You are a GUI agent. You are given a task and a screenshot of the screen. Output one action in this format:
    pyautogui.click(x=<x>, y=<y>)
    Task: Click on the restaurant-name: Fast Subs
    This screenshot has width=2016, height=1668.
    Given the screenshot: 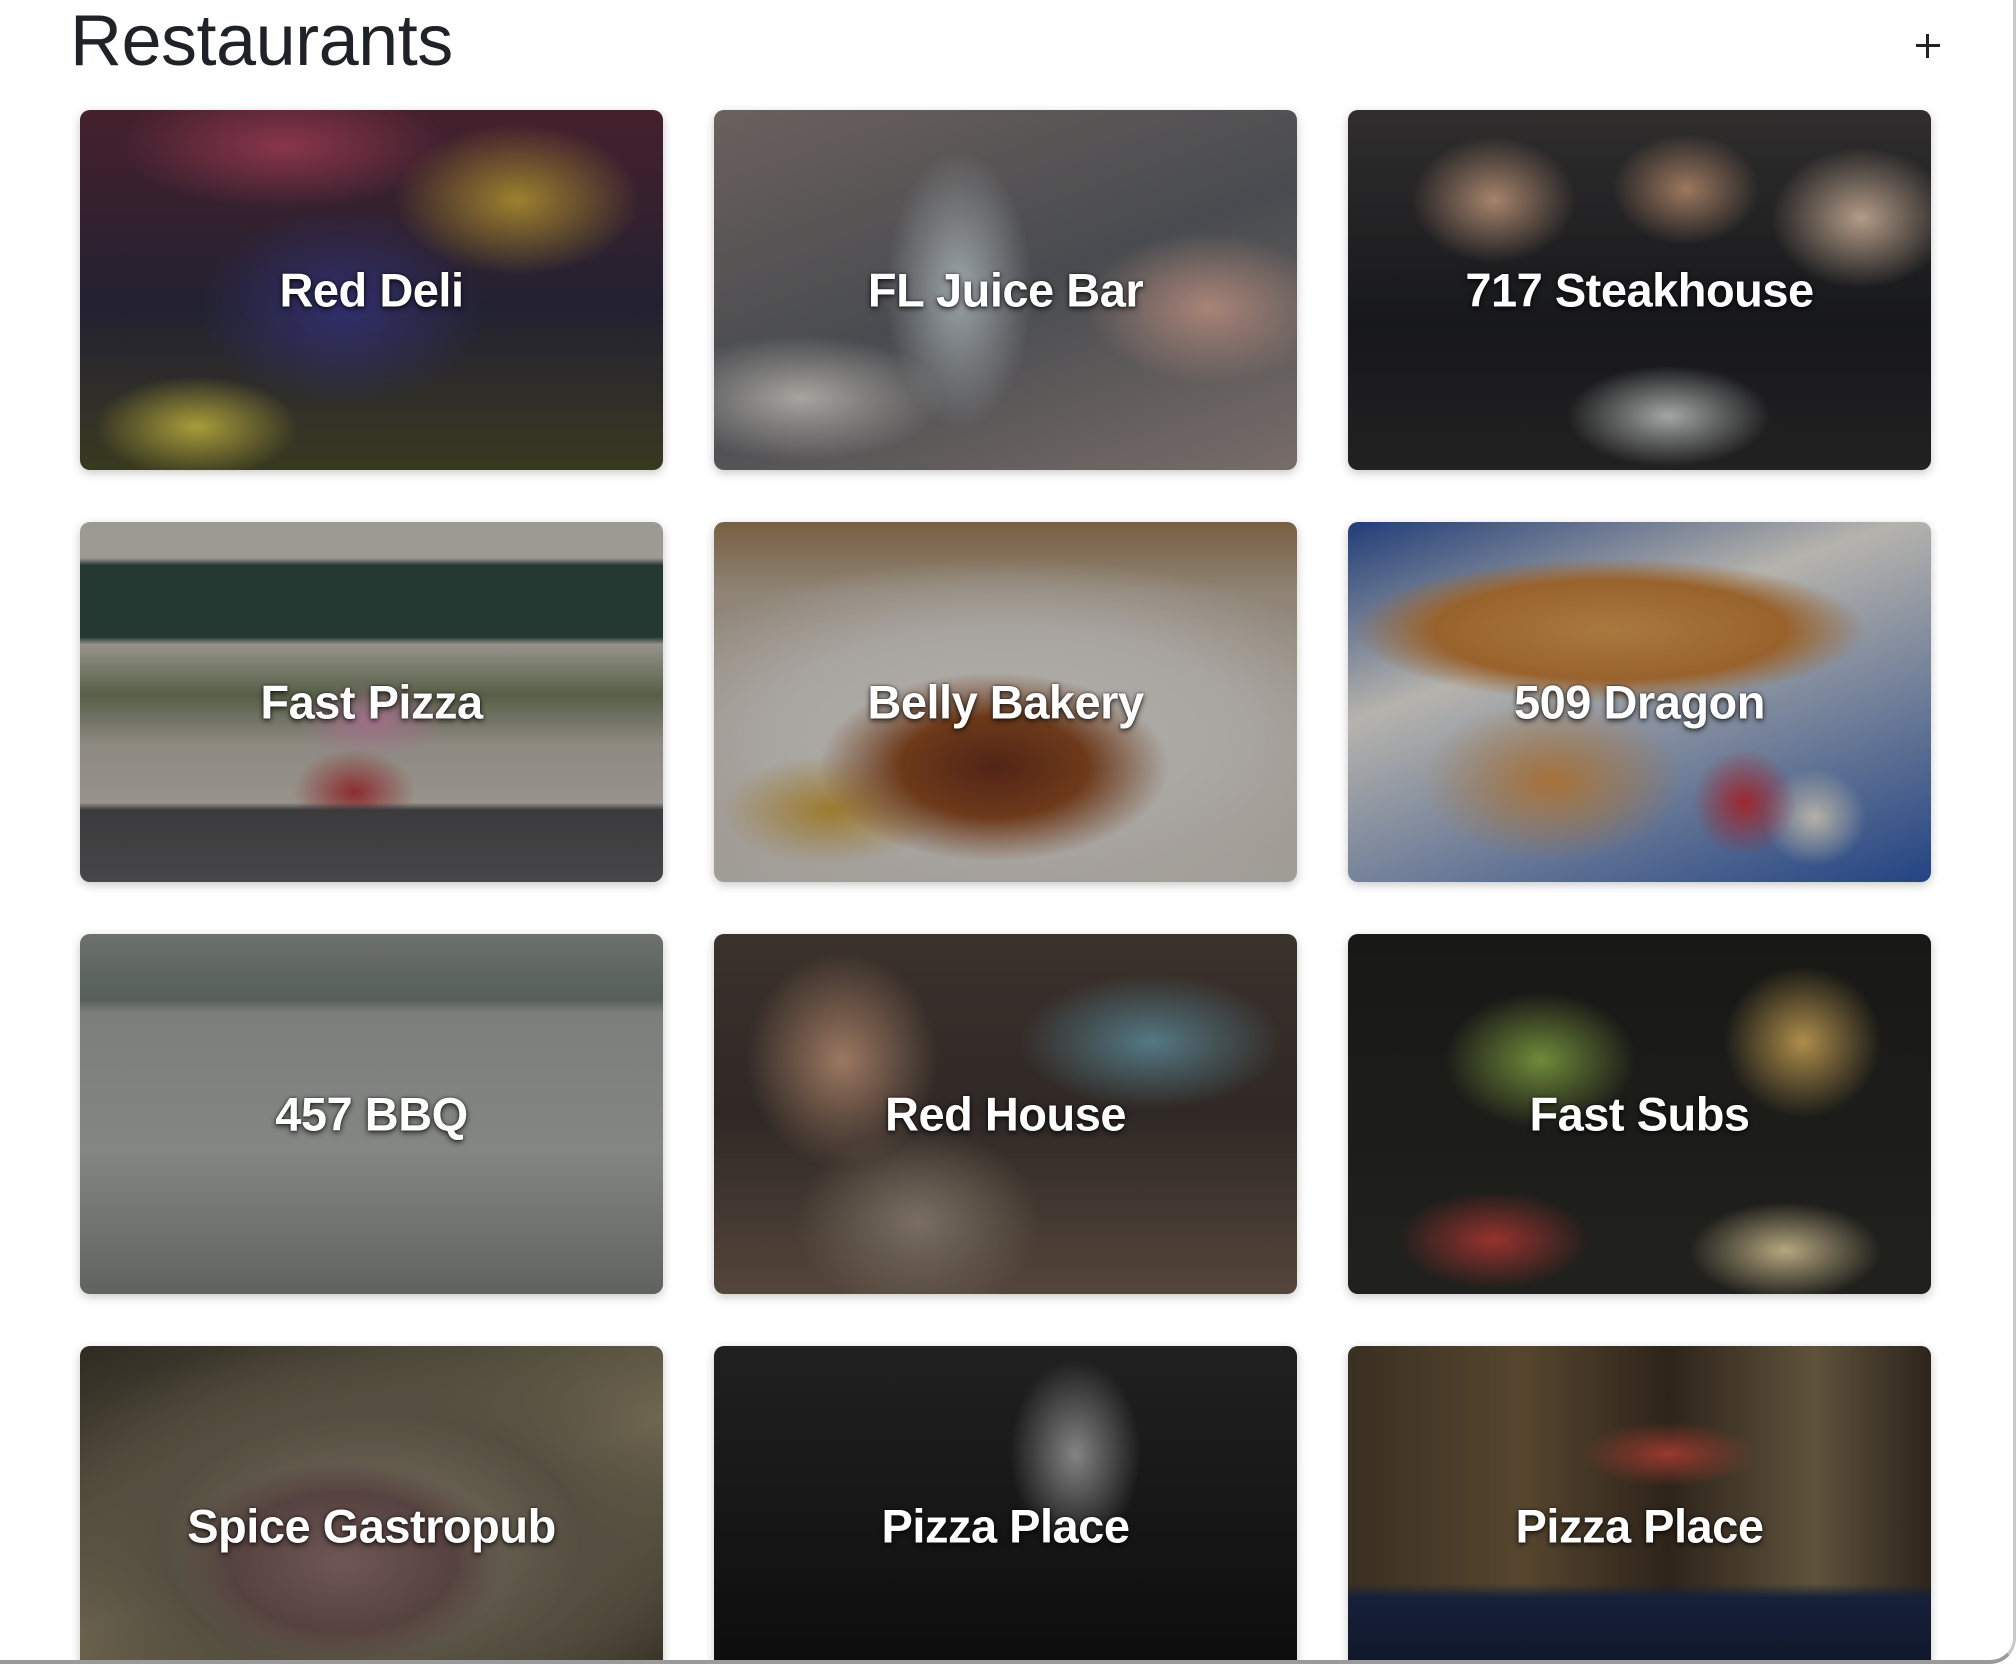 What is the action you would take?
    pyautogui.click(x=1639, y=1114)
    